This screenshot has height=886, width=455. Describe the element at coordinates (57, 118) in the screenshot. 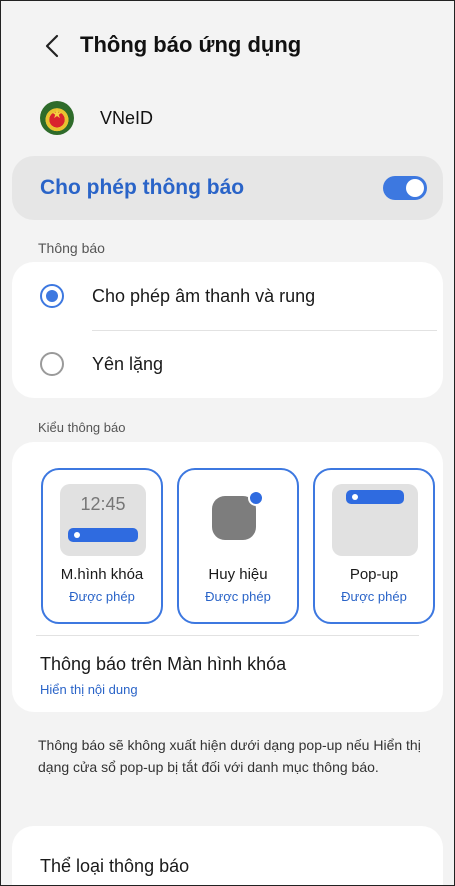

I see `app-logo-icon` at that location.